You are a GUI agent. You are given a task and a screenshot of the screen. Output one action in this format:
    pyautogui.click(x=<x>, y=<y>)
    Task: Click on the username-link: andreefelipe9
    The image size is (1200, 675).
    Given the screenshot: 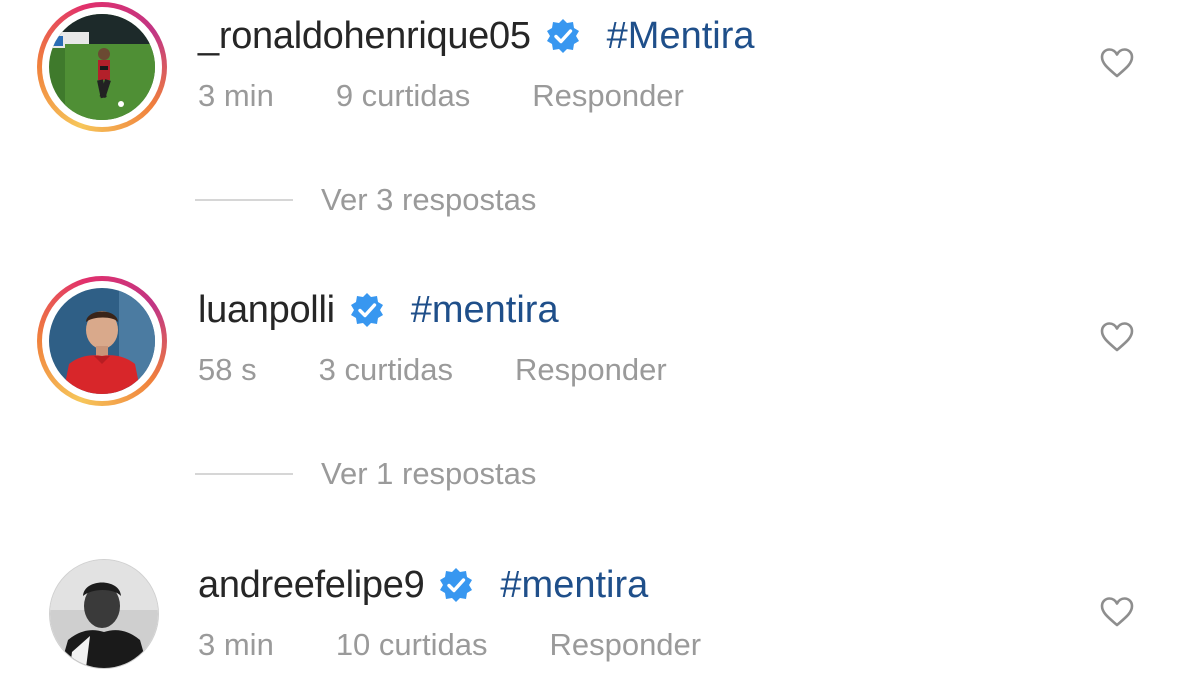 What is the action you would take?
    pyautogui.click(x=311, y=585)
    